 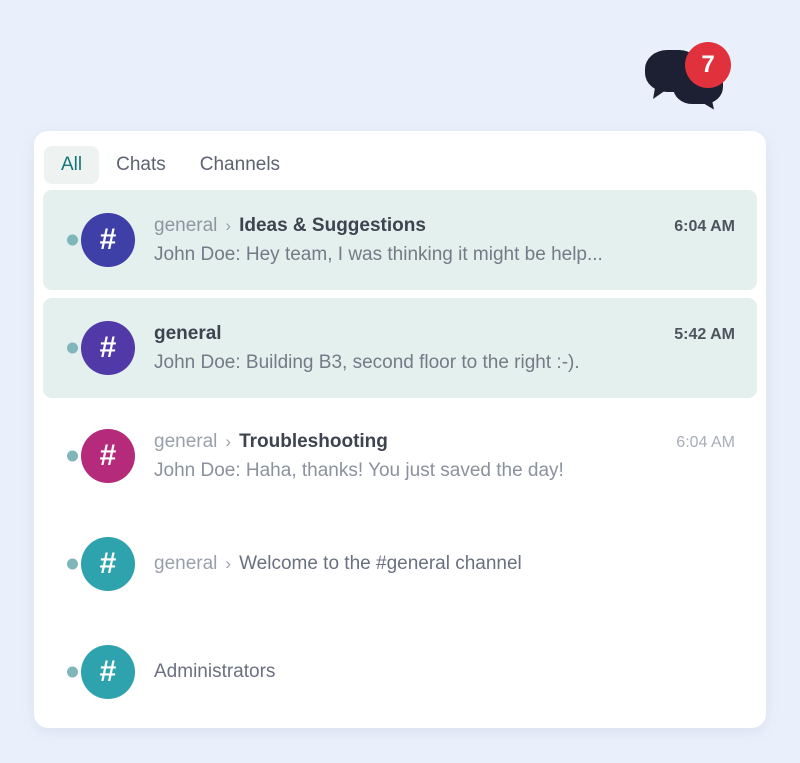 I want to click on list-item-header: › general 5:42 AM, so click(x=444, y=334).